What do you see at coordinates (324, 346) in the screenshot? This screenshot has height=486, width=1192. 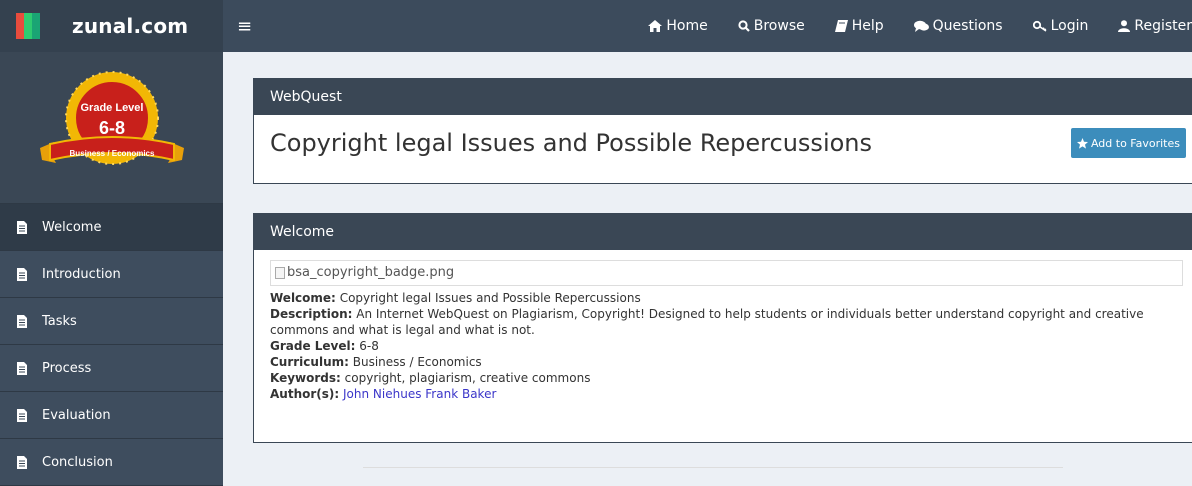 I see `info-grade-level: Grade Level: 6-8` at bounding box center [324, 346].